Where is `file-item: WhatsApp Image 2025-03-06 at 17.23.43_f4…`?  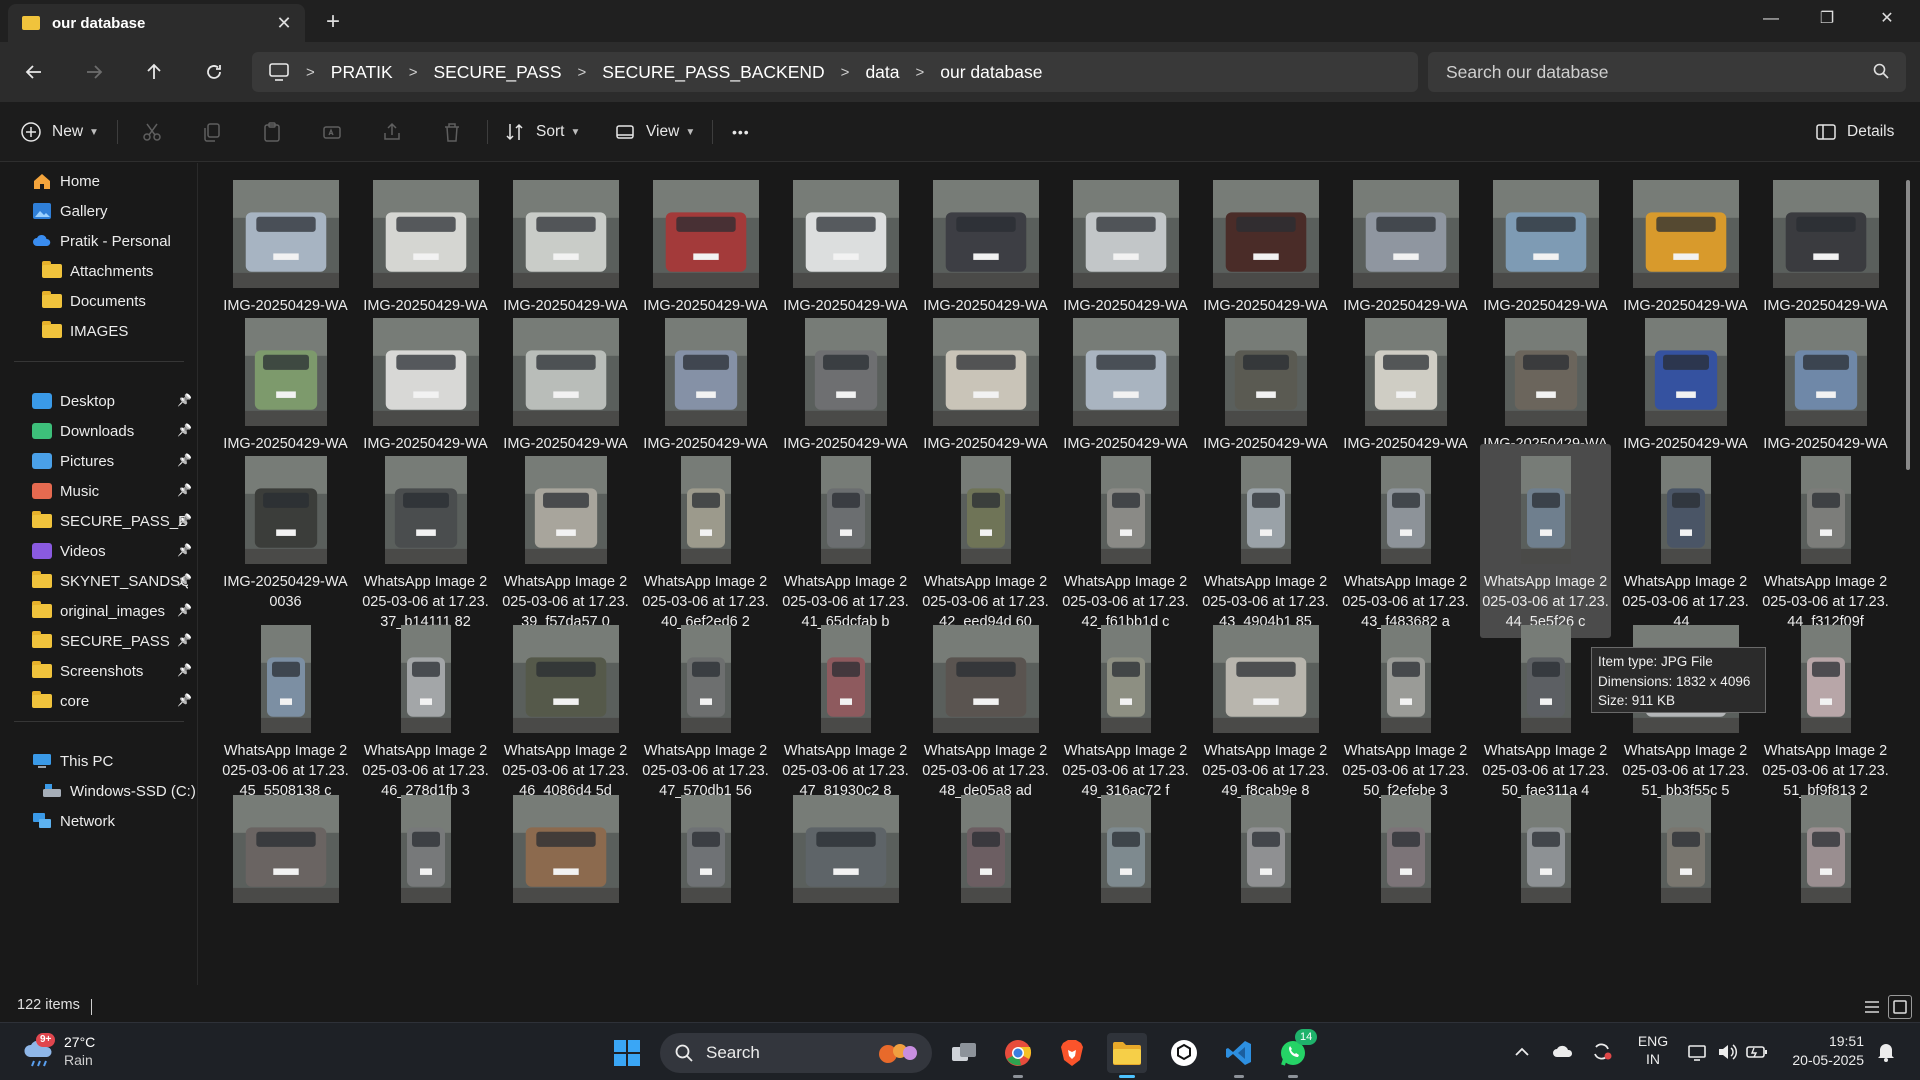
file-item: WhatsApp Image 2025-03-06 at 17.23.43_f4… is located at coordinates (1405, 541).